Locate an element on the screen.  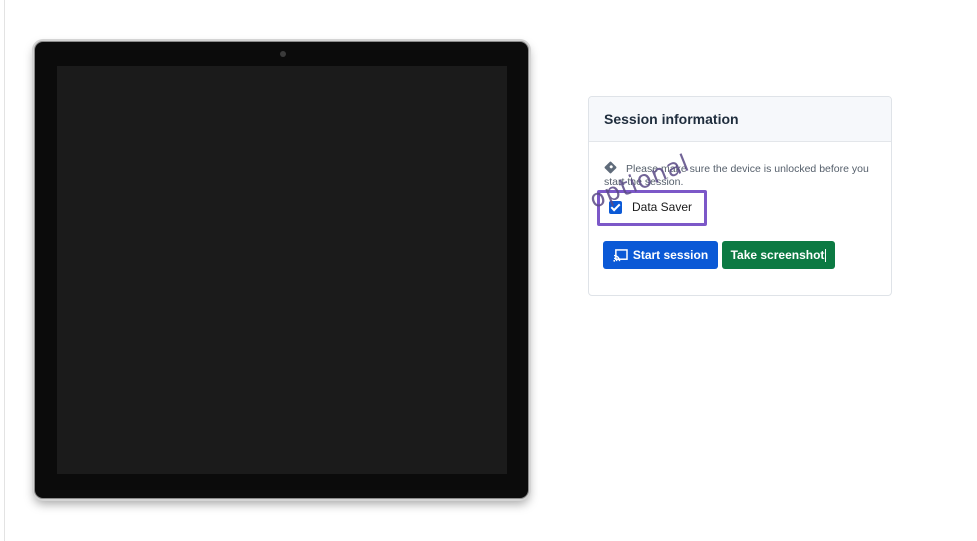
take-screenshot-button: Take screenshot is located at coordinates (778, 255).